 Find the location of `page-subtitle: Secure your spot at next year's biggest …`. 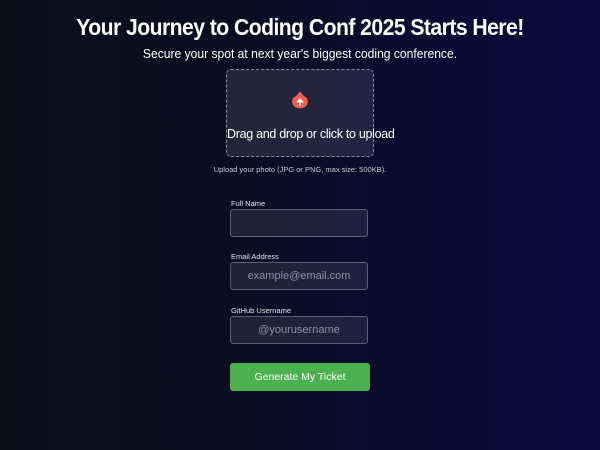

page-subtitle: Secure your spot at next year's biggest … is located at coordinates (300, 53).